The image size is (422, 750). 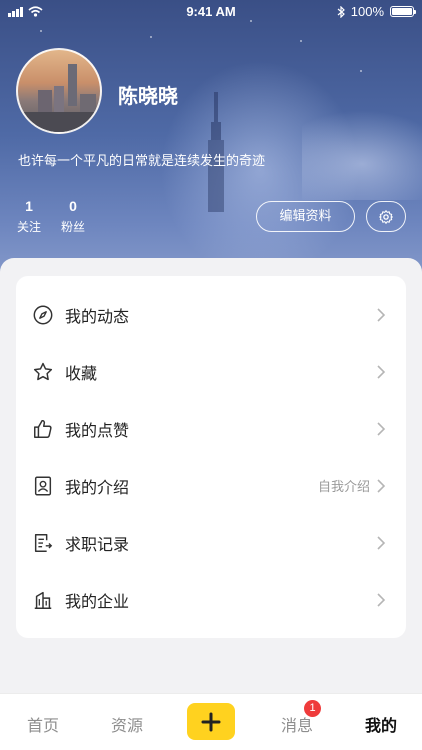 What do you see at coordinates (43, 724) in the screenshot?
I see `tab-home: 首页` at bounding box center [43, 724].